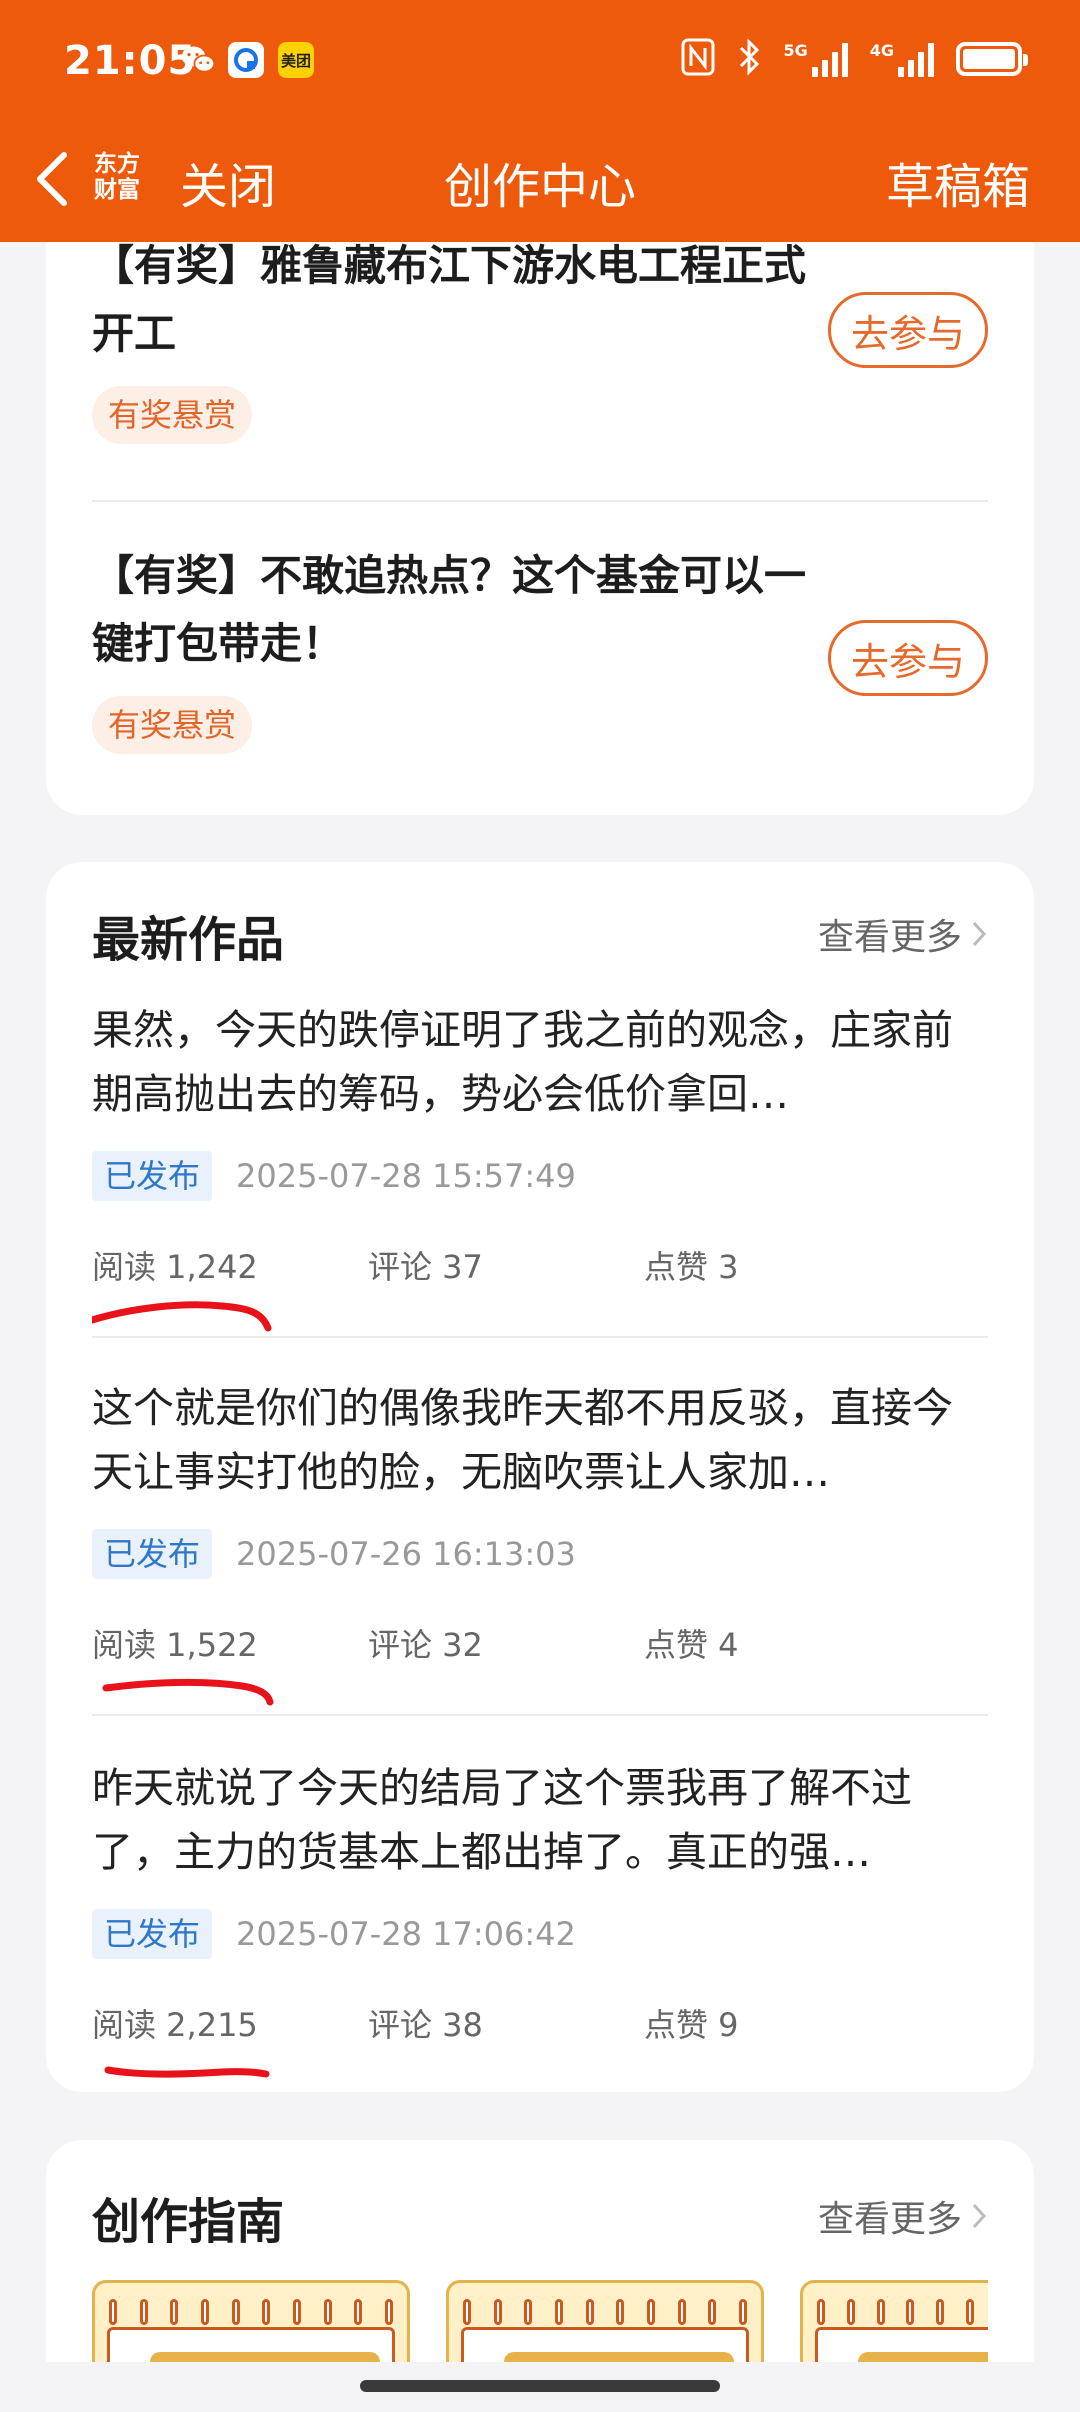 The height and width of the screenshot is (2412, 1080). I want to click on activity-item: 【有奖】雅鲁藏布江下游水电工程正式开工 有奖悬赏 去参与, so click(540, 347).